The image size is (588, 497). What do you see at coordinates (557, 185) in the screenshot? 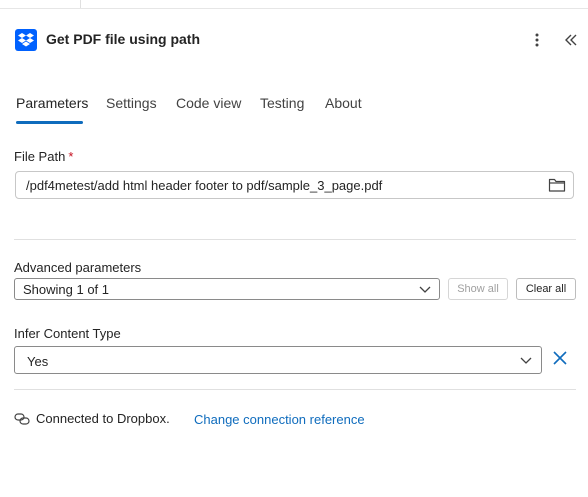
I see `folder-icon` at bounding box center [557, 185].